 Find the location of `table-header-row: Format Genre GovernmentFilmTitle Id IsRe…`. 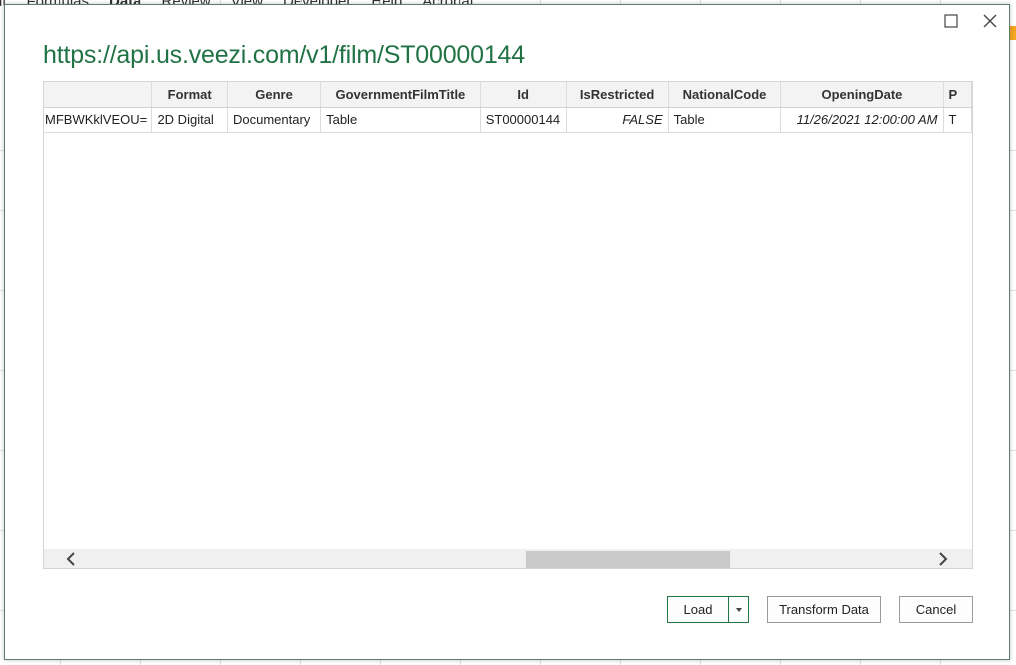

table-header-row: Format Genre GovernmentFilmTitle Id IsRe… is located at coordinates (508, 95).